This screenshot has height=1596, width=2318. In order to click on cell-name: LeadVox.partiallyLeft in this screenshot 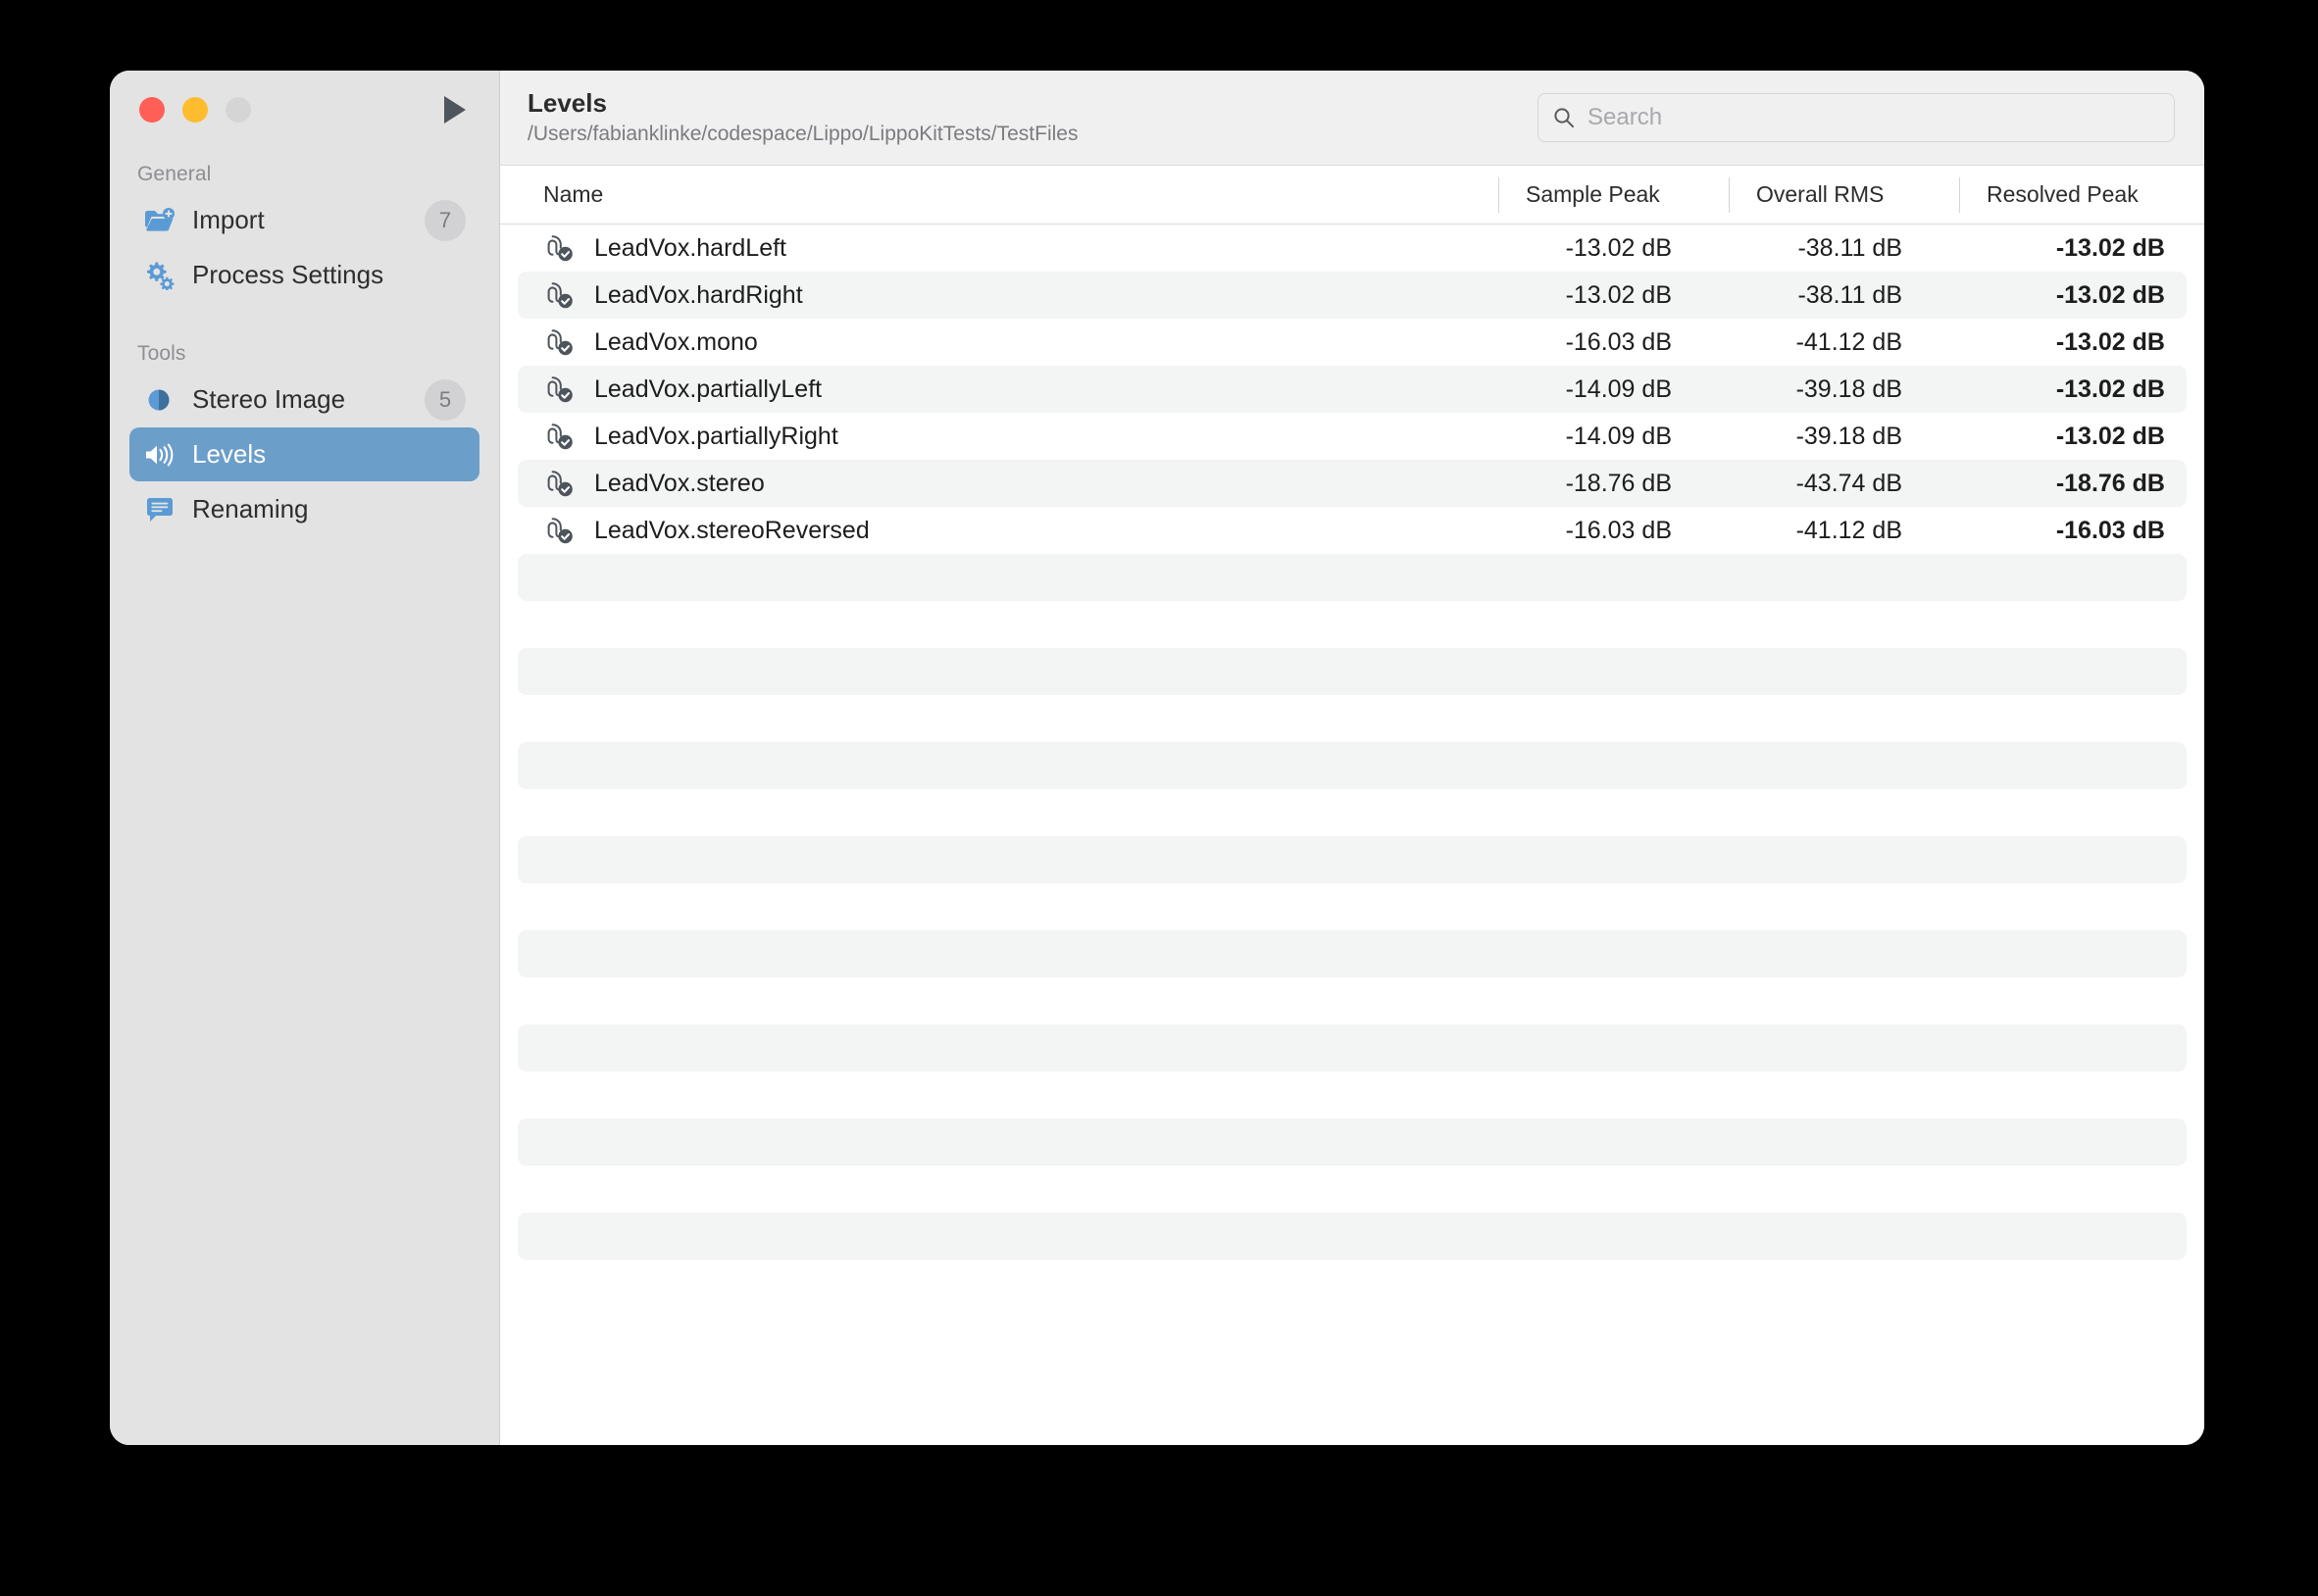, I will do `click(1005, 389)`.